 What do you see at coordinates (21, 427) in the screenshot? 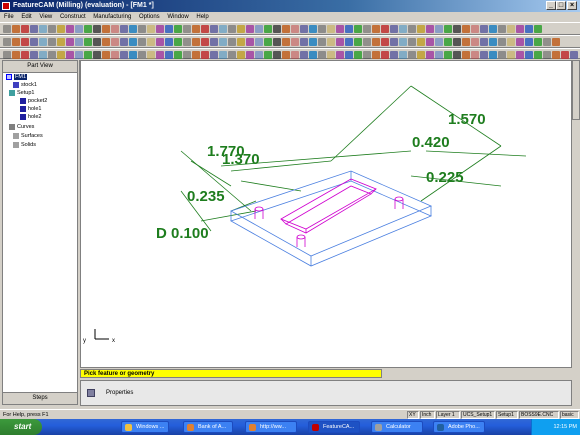
I see `start-button: start` at bounding box center [21, 427].